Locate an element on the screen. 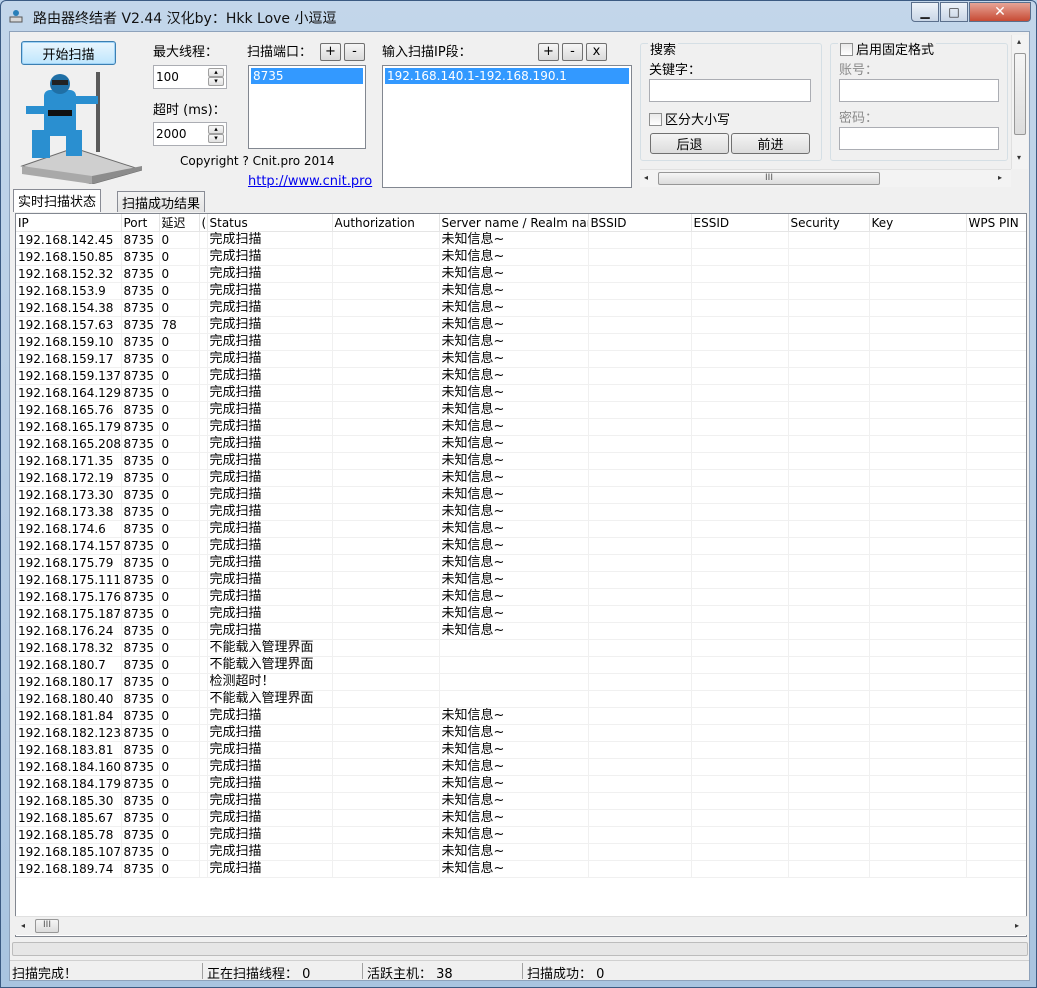 The height and width of the screenshot is (988, 1037). table-row: 192.168.178.32 8735 0 不能载入管理界面 is located at coordinates (521, 648).